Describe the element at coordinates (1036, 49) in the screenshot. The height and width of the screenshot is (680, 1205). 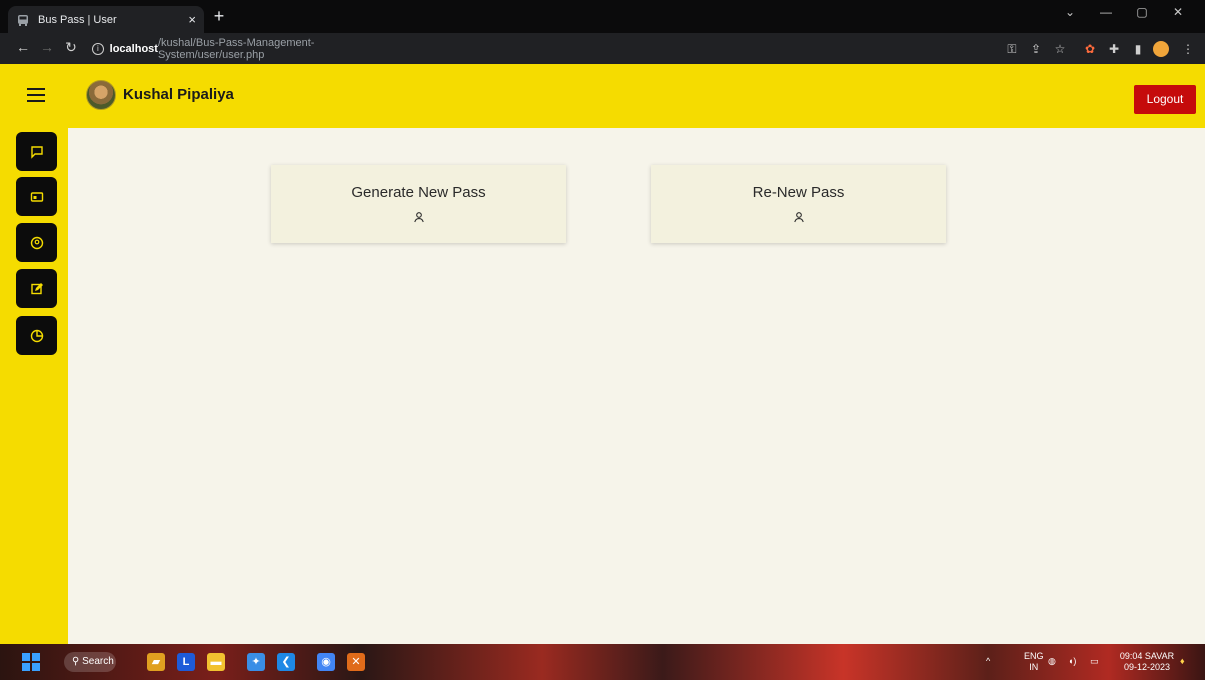
I see `share-icon: ⇪` at that location.